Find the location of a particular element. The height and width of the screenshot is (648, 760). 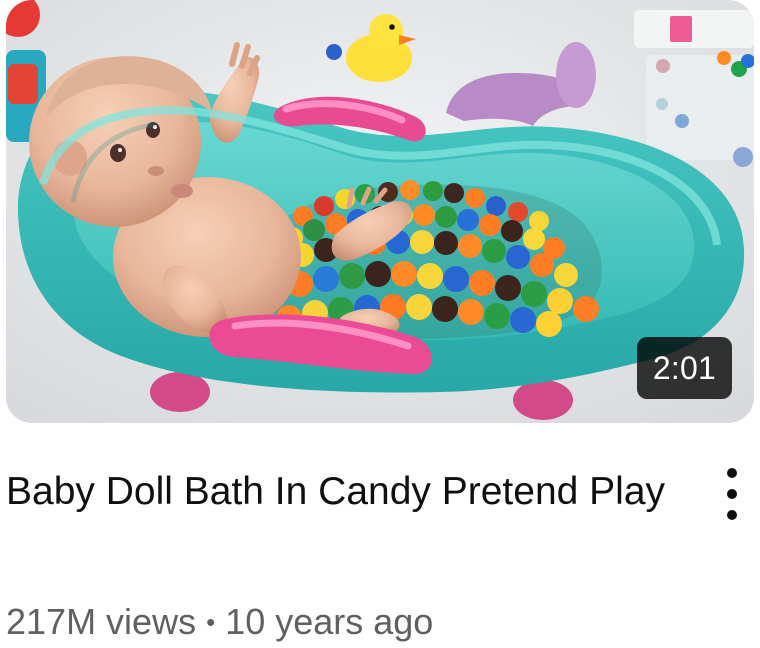

video-title: Baby Doll Bath In Candy Pretend Play is located at coordinates (346, 491).